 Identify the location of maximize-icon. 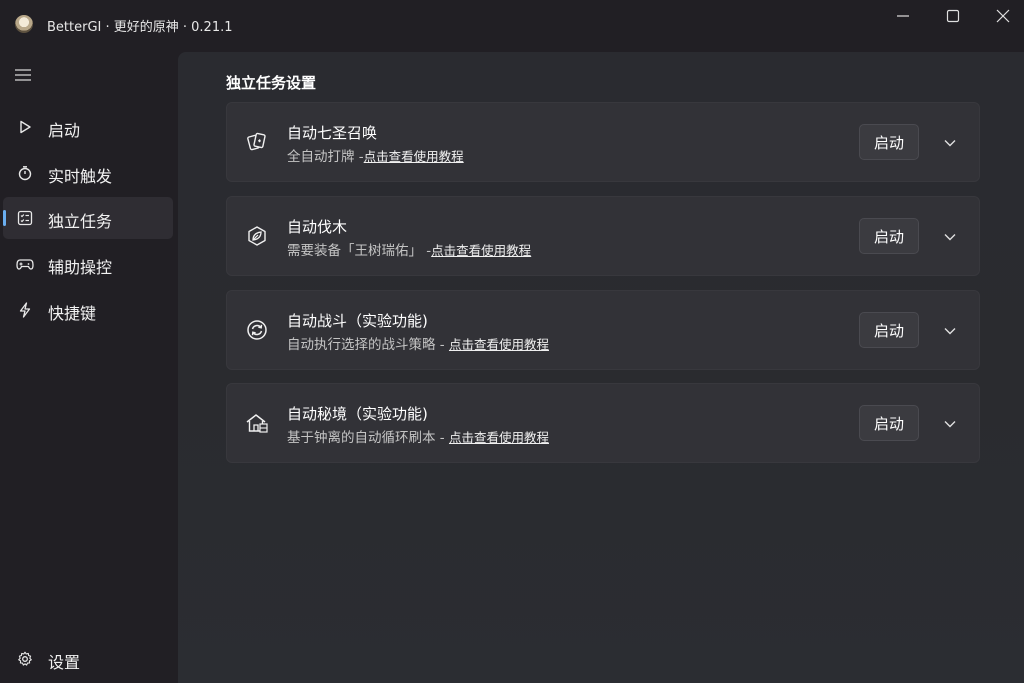
(953, 16).